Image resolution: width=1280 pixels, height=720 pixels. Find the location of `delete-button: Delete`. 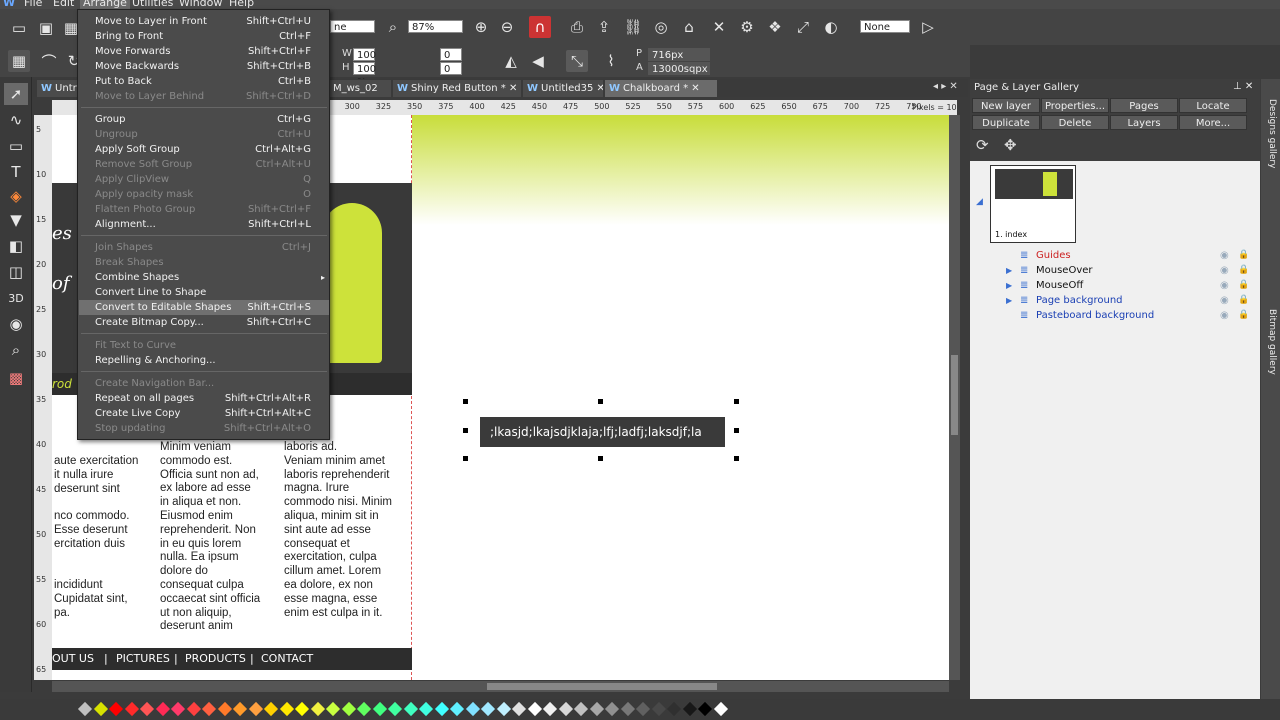

delete-button: Delete is located at coordinates (1075, 122).